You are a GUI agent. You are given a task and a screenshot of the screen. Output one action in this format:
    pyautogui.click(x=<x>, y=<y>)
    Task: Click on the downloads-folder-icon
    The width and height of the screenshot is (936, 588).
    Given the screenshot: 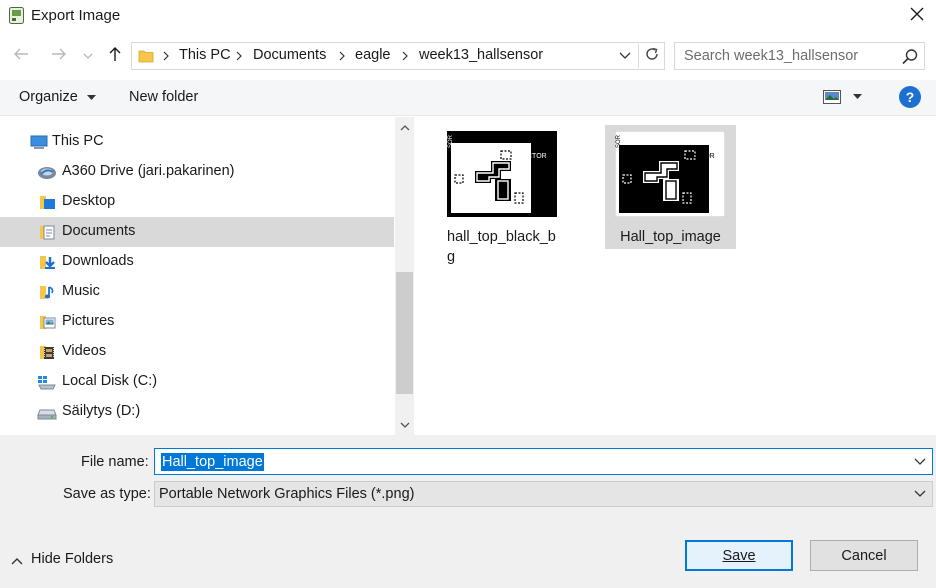 What is the action you would take?
    pyautogui.click(x=48, y=262)
    